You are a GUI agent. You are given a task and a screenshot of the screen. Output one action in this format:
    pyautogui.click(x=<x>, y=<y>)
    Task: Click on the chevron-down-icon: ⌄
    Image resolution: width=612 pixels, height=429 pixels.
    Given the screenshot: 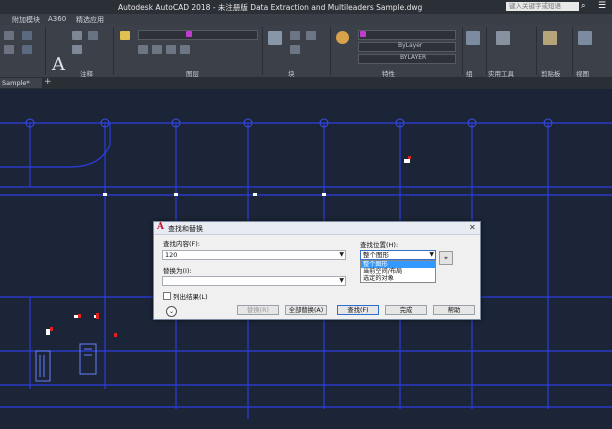 What is the action you would take?
    pyautogui.click(x=171, y=311)
    